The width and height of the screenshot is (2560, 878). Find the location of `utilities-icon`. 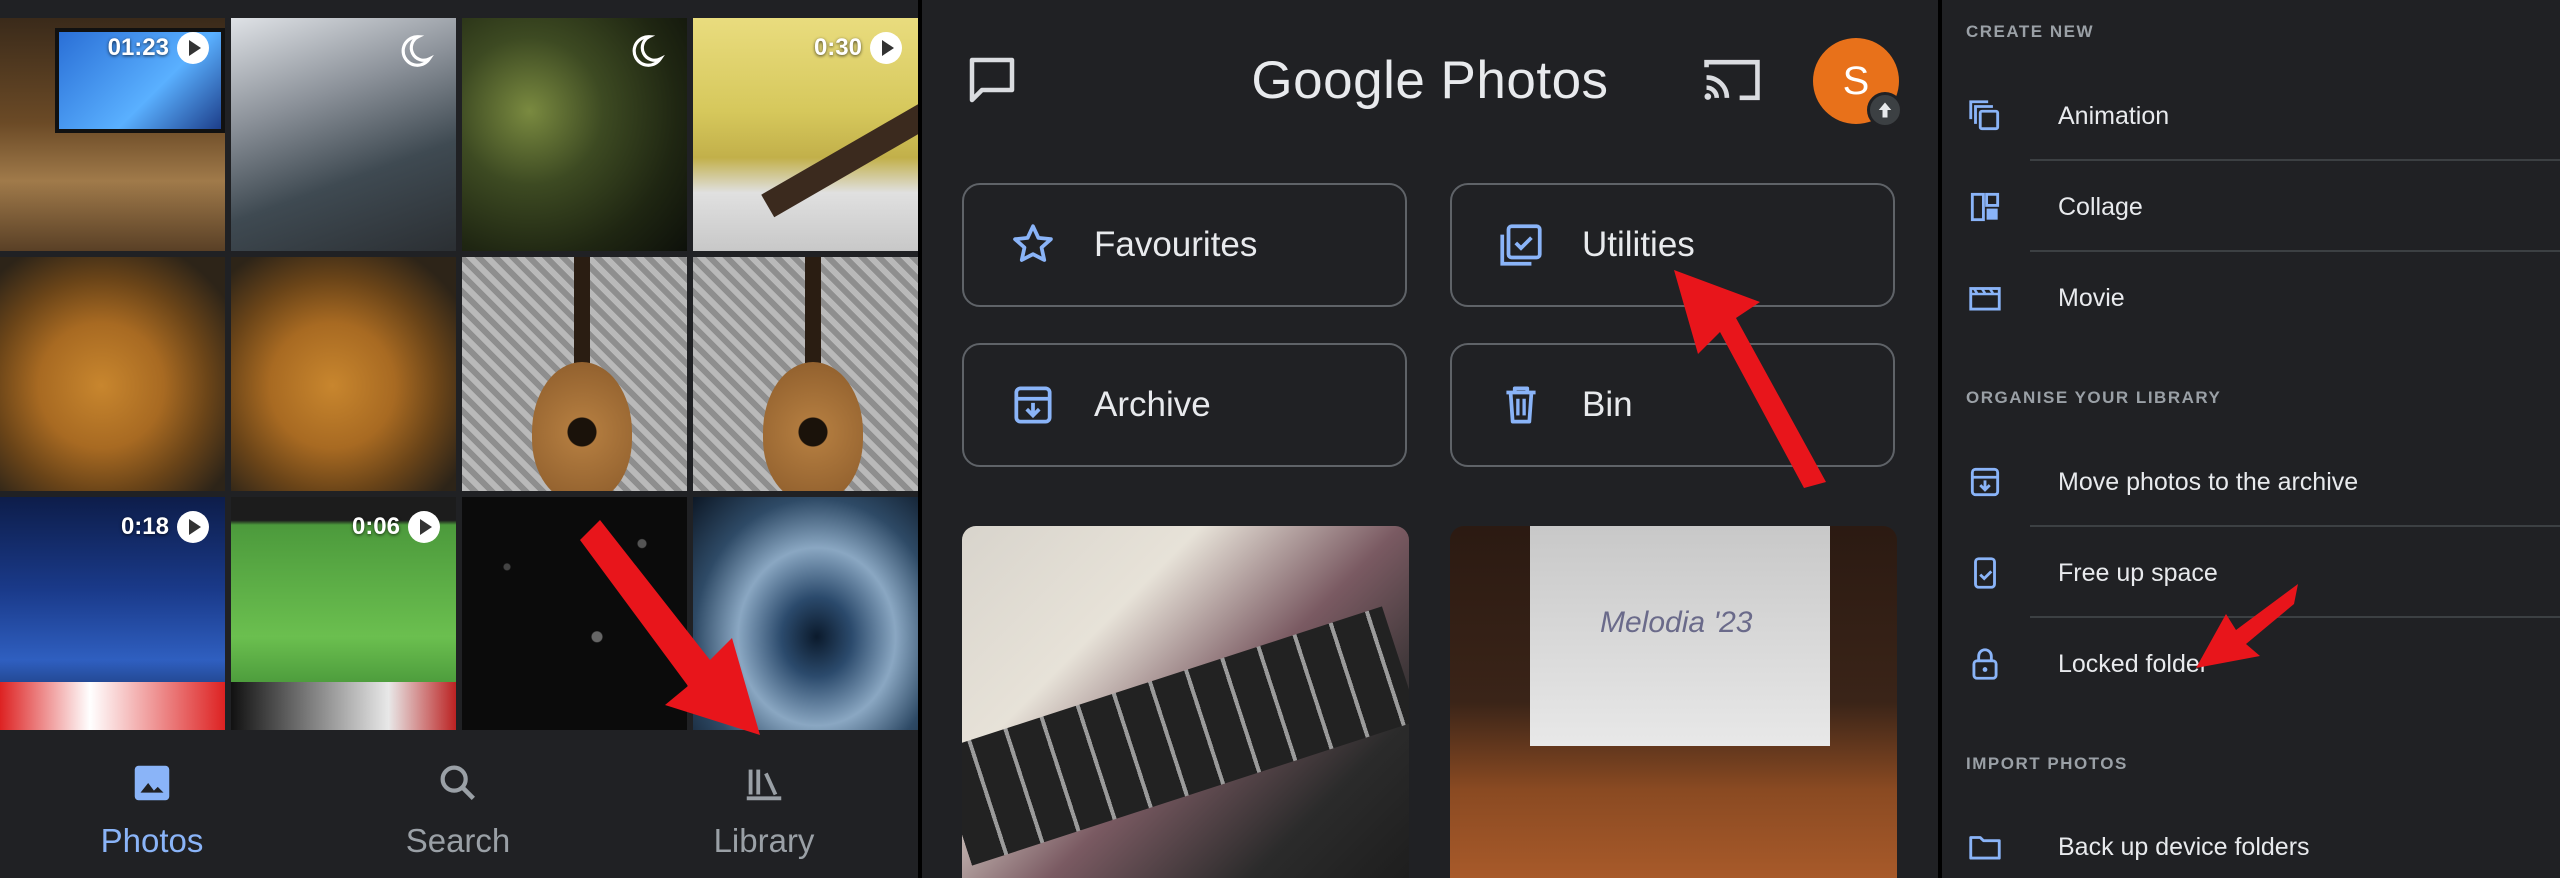

utilities-icon is located at coordinates (1521, 245).